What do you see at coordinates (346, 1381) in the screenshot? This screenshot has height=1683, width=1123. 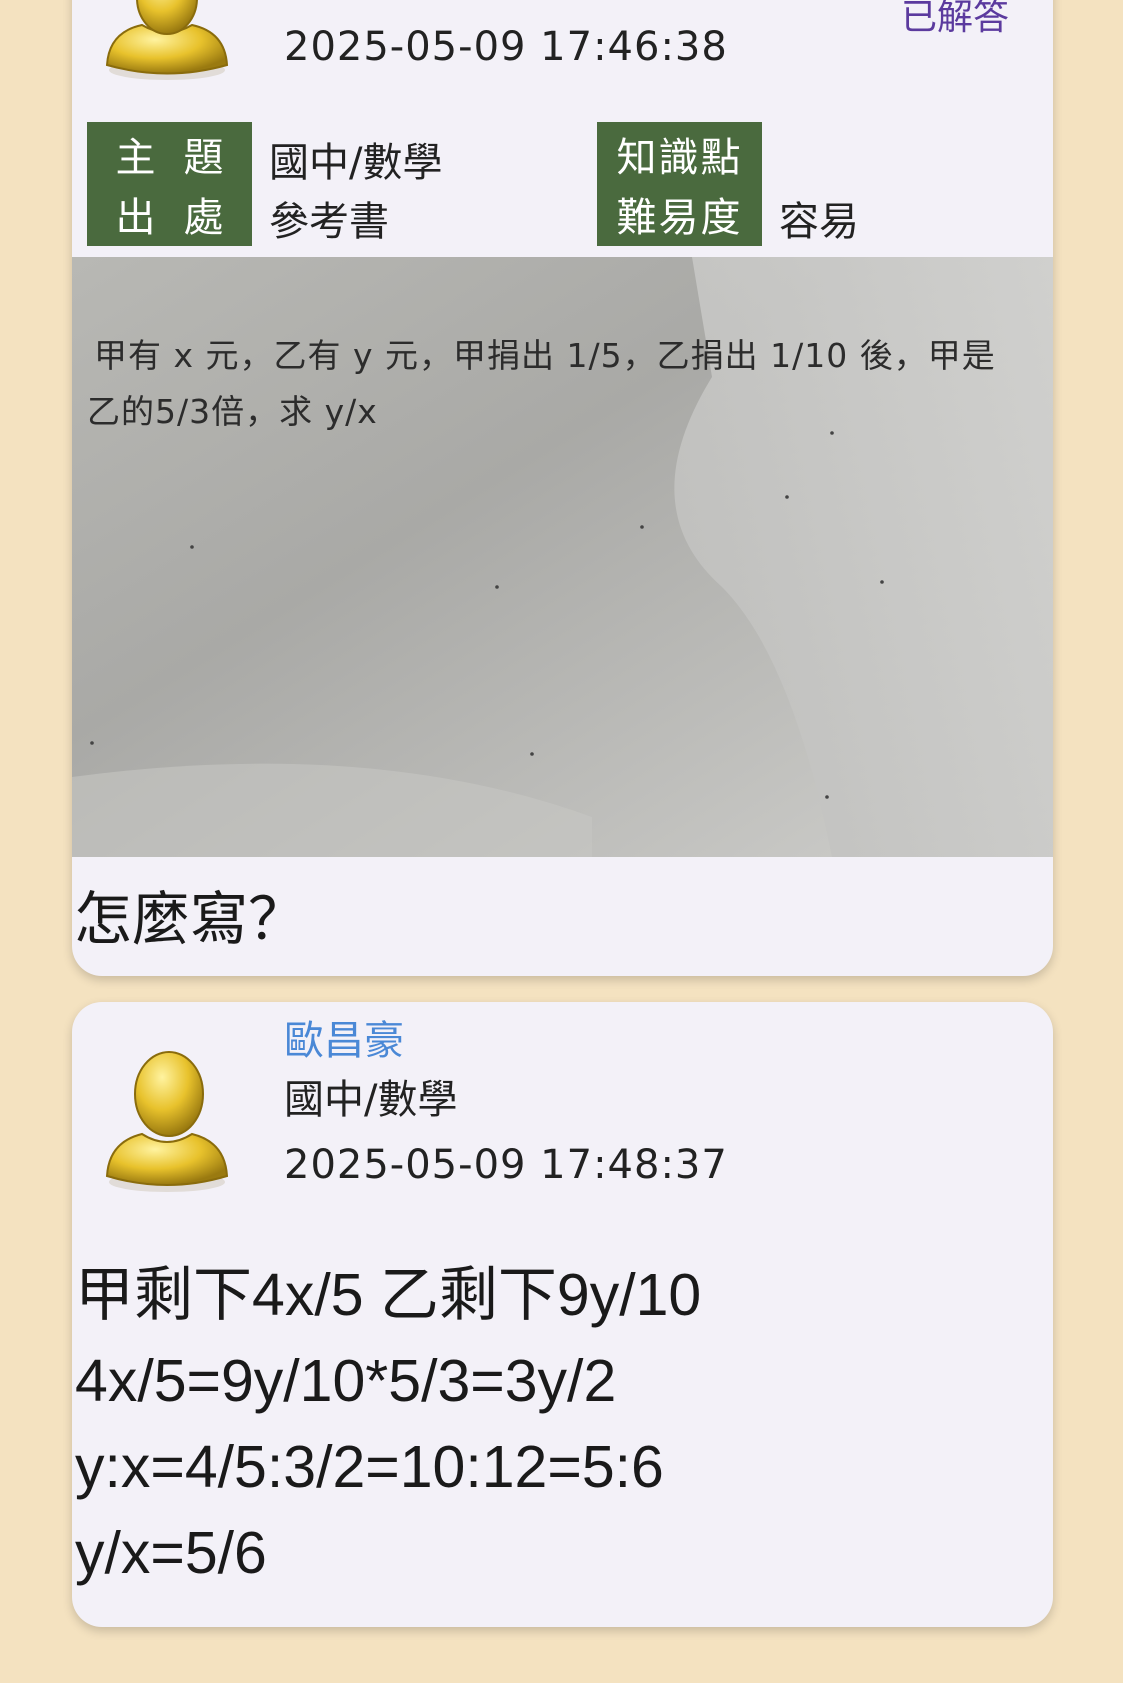 I see `answer-line: 4x/5=9y/10*5/3=3y/2` at bounding box center [346, 1381].